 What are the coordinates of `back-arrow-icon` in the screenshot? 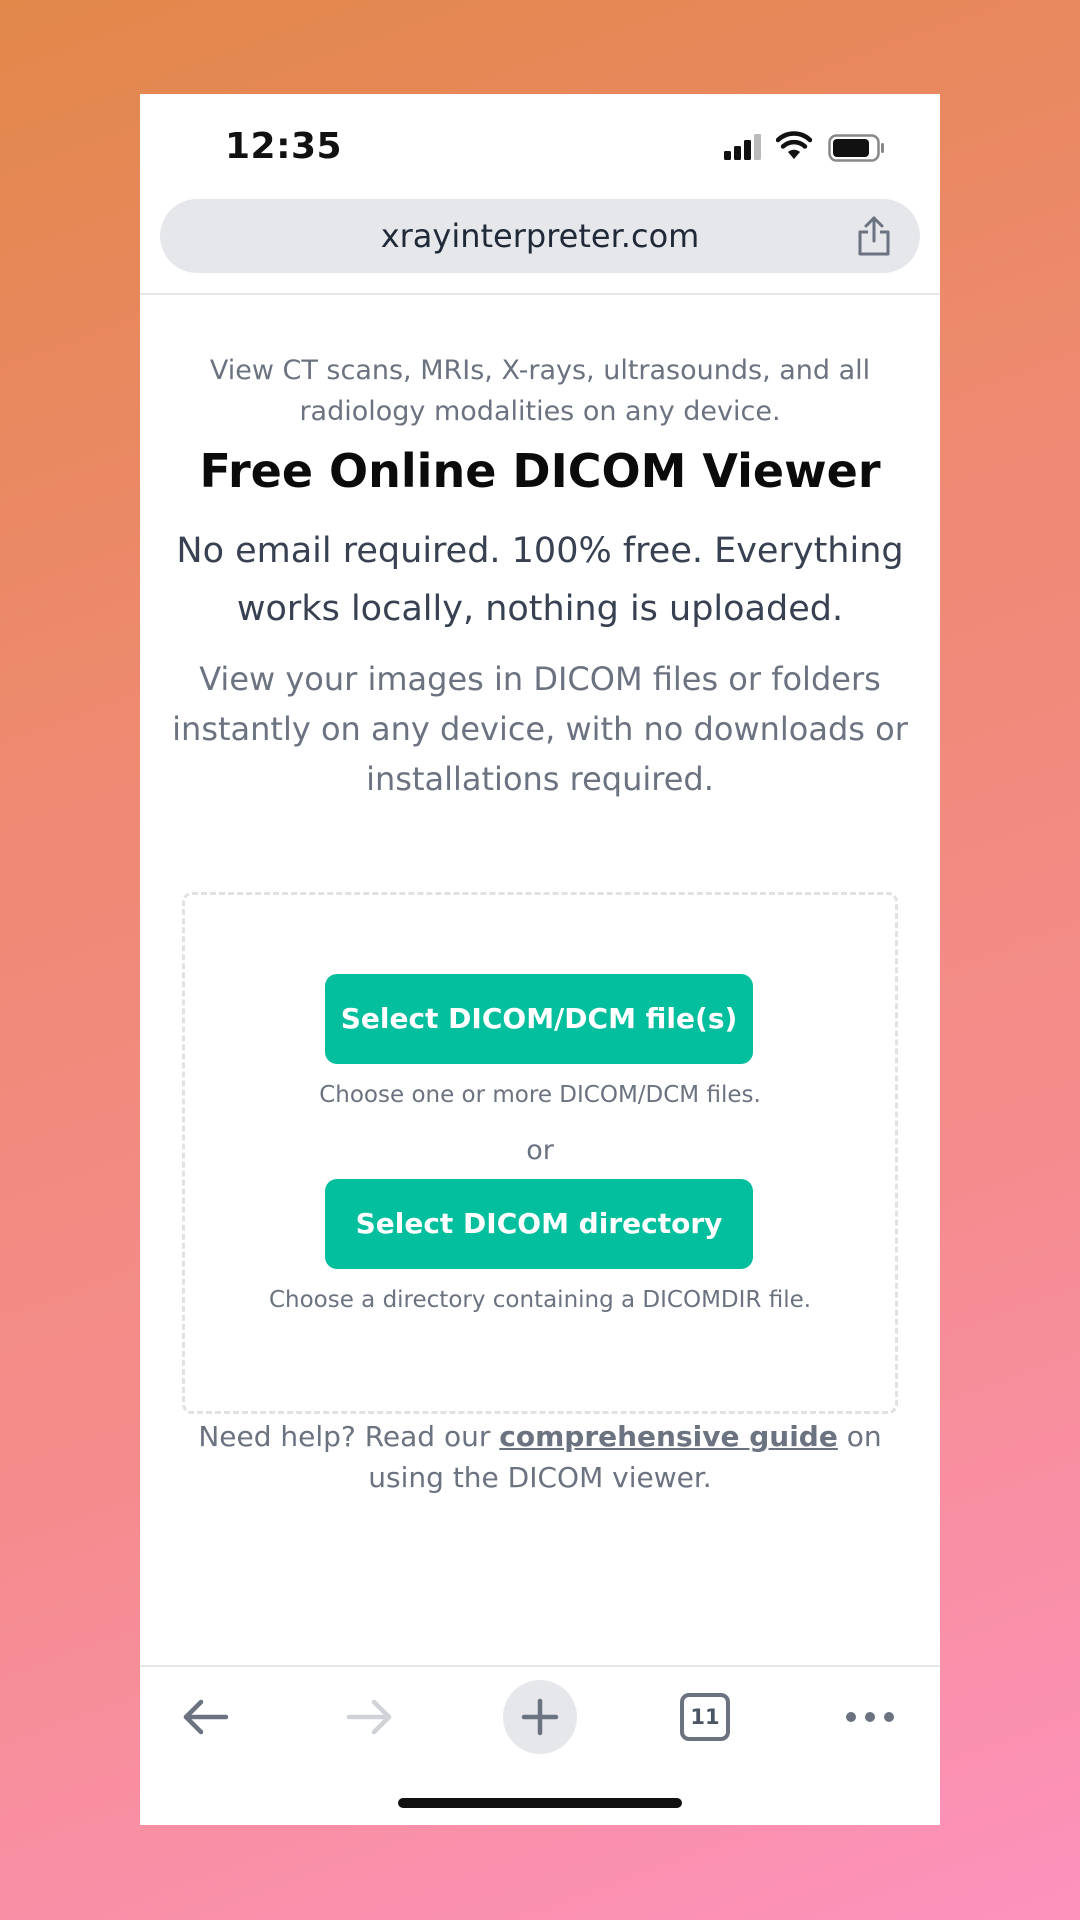 It's located at (206, 1717).